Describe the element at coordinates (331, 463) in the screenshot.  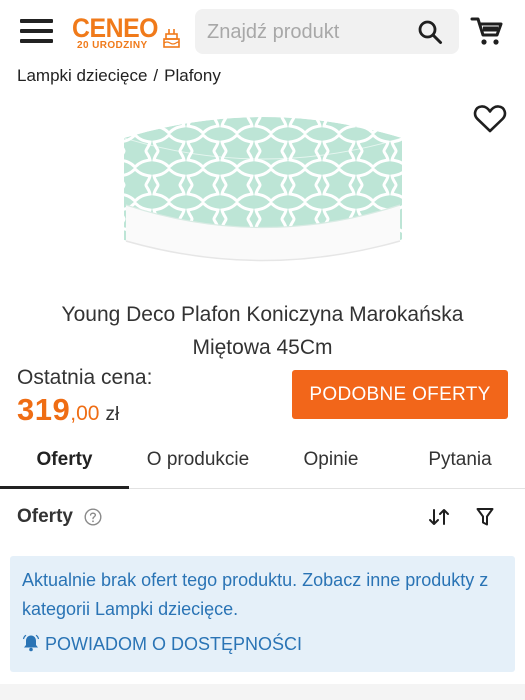
I see `tab-opinie: Opinie` at that location.